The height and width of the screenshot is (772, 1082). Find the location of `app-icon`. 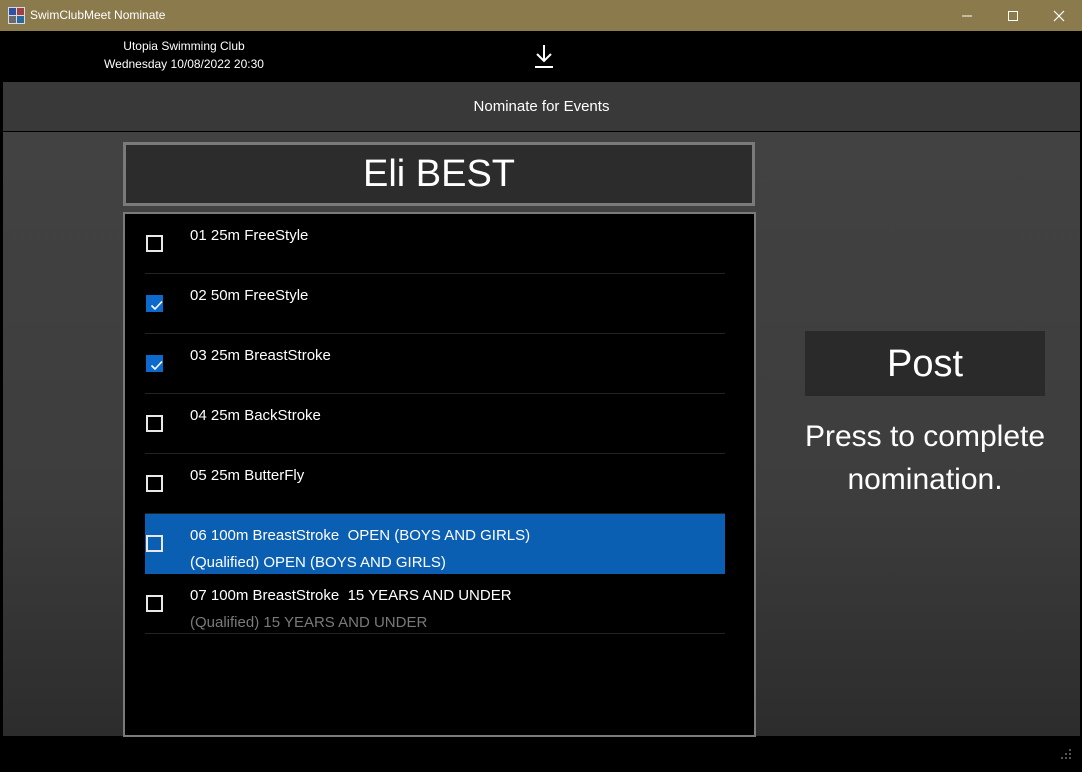

app-icon is located at coordinates (16, 15).